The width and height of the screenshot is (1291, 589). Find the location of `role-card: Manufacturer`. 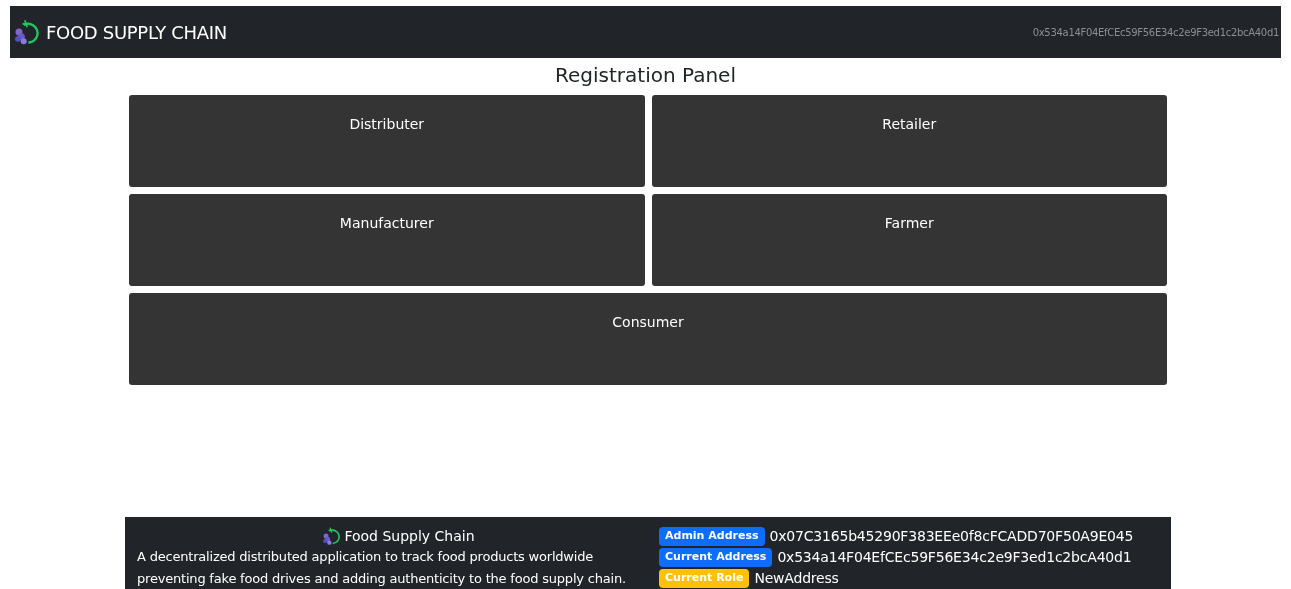

role-card: Manufacturer is located at coordinates (387, 240).